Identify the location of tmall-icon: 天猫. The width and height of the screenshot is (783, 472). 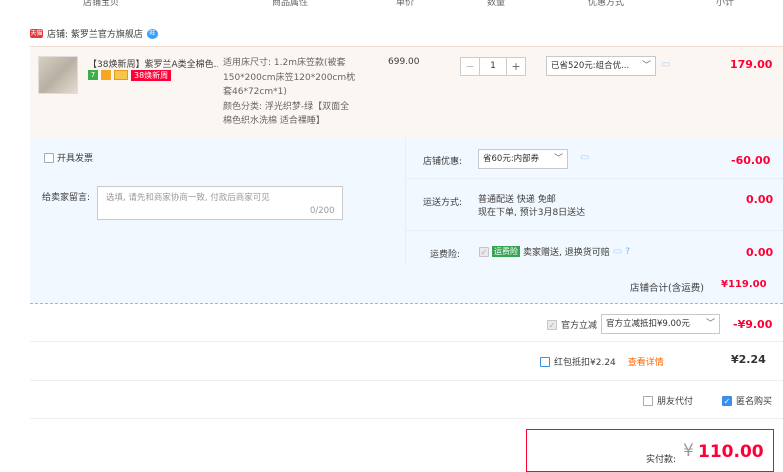
(36, 33).